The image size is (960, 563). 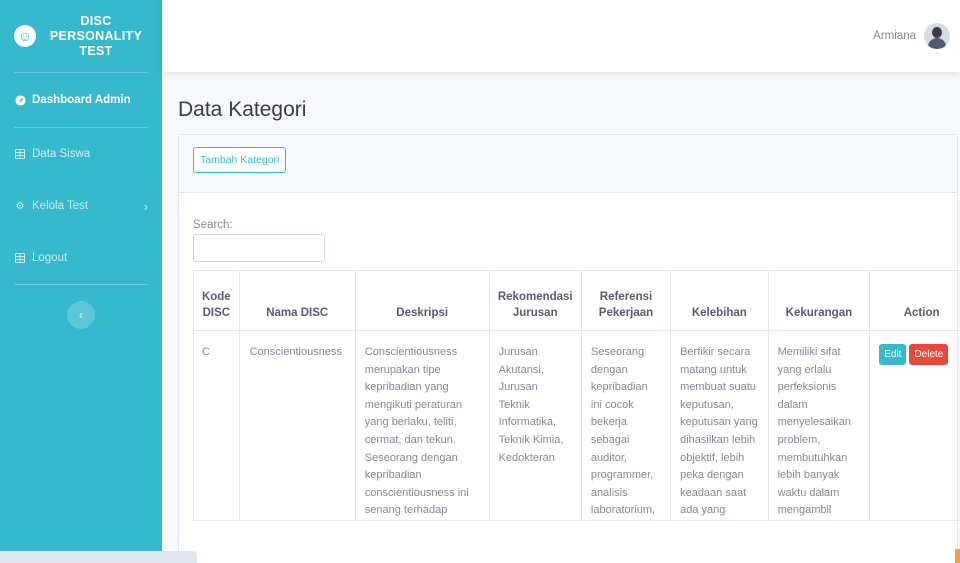 What do you see at coordinates (703, 510) in the screenshot?
I see `cell-line: ada yang` at bounding box center [703, 510].